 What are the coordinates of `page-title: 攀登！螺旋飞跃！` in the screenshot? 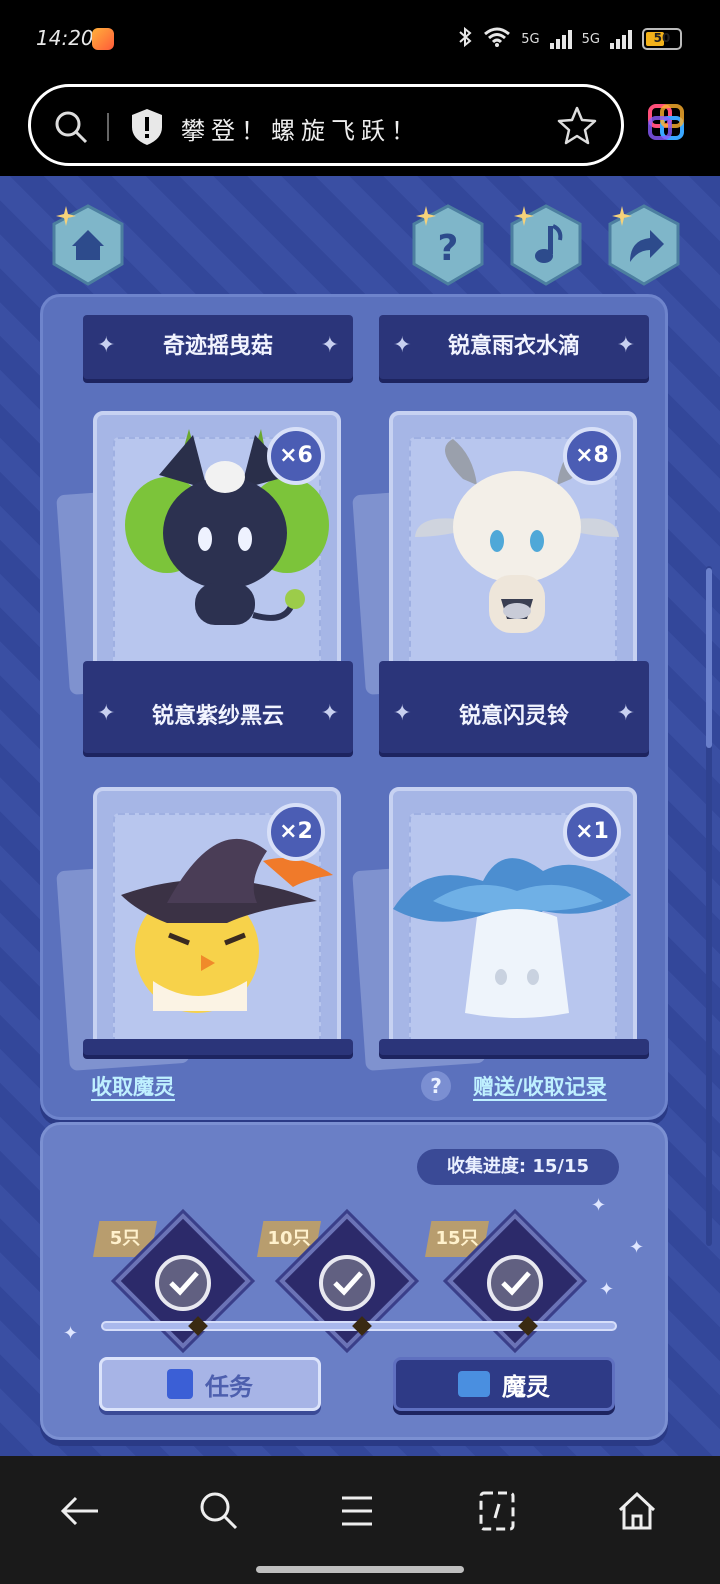 It's located at (301, 131).